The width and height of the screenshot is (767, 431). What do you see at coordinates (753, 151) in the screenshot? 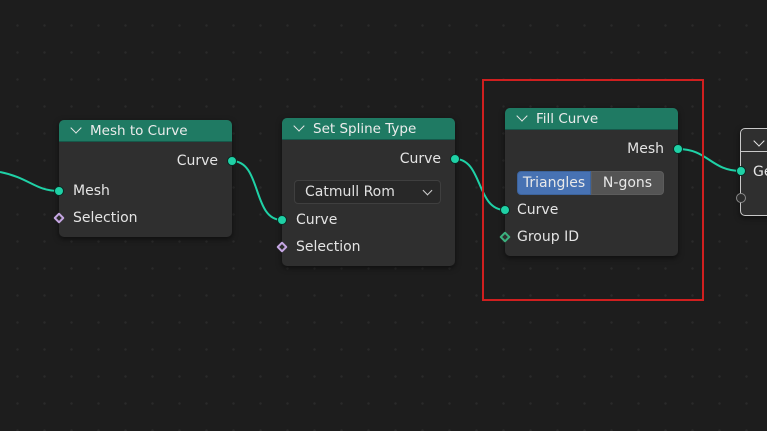
I see `node-divider` at bounding box center [753, 151].